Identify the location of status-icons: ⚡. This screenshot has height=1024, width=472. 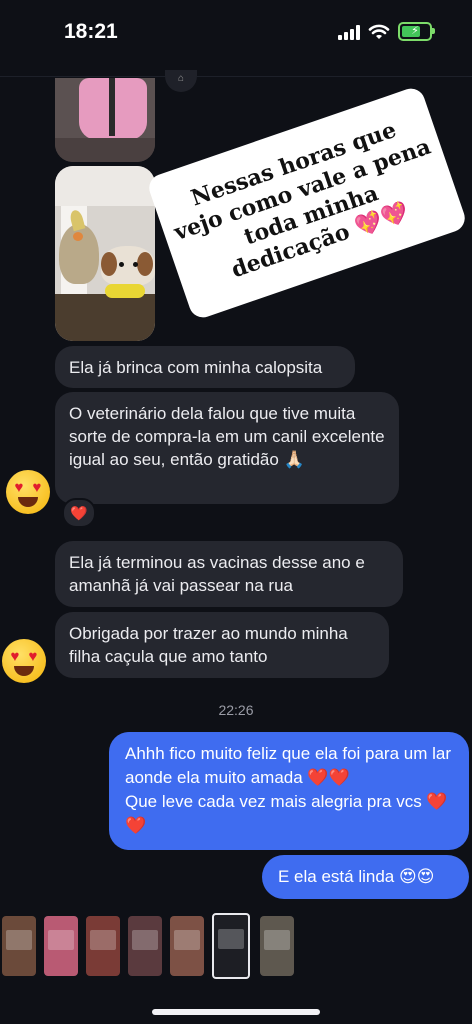
(386, 31).